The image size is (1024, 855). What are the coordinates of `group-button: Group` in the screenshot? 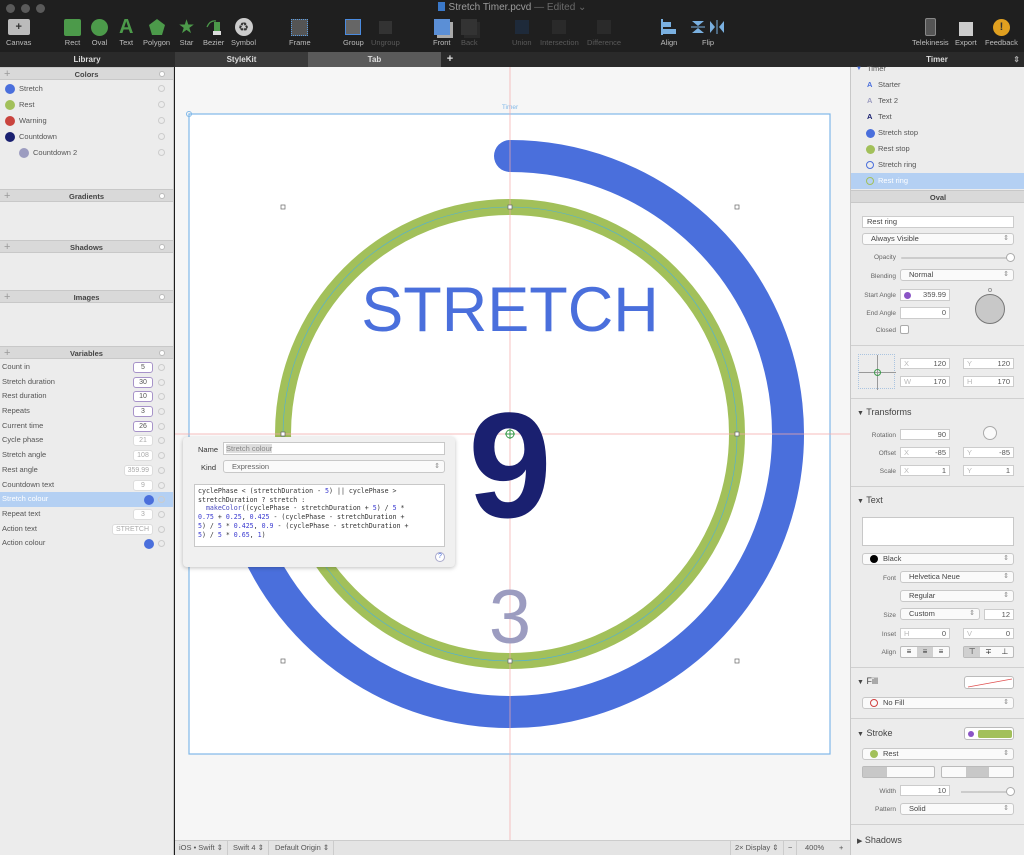 It's located at (353, 31).